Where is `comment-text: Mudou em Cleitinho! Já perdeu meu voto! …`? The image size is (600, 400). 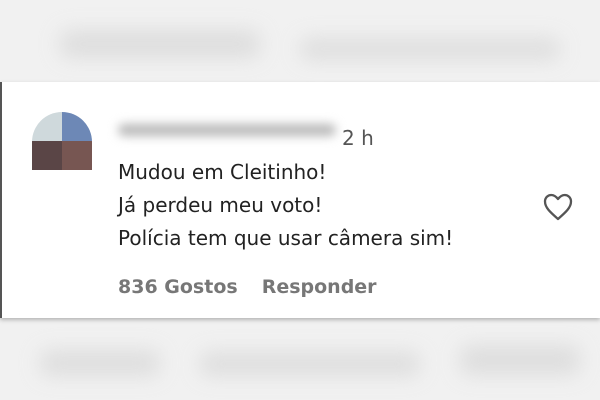 comment-text: Mudou em Cleitinho! Já perdeu meu voto! … is located at coordinates (285, 205).